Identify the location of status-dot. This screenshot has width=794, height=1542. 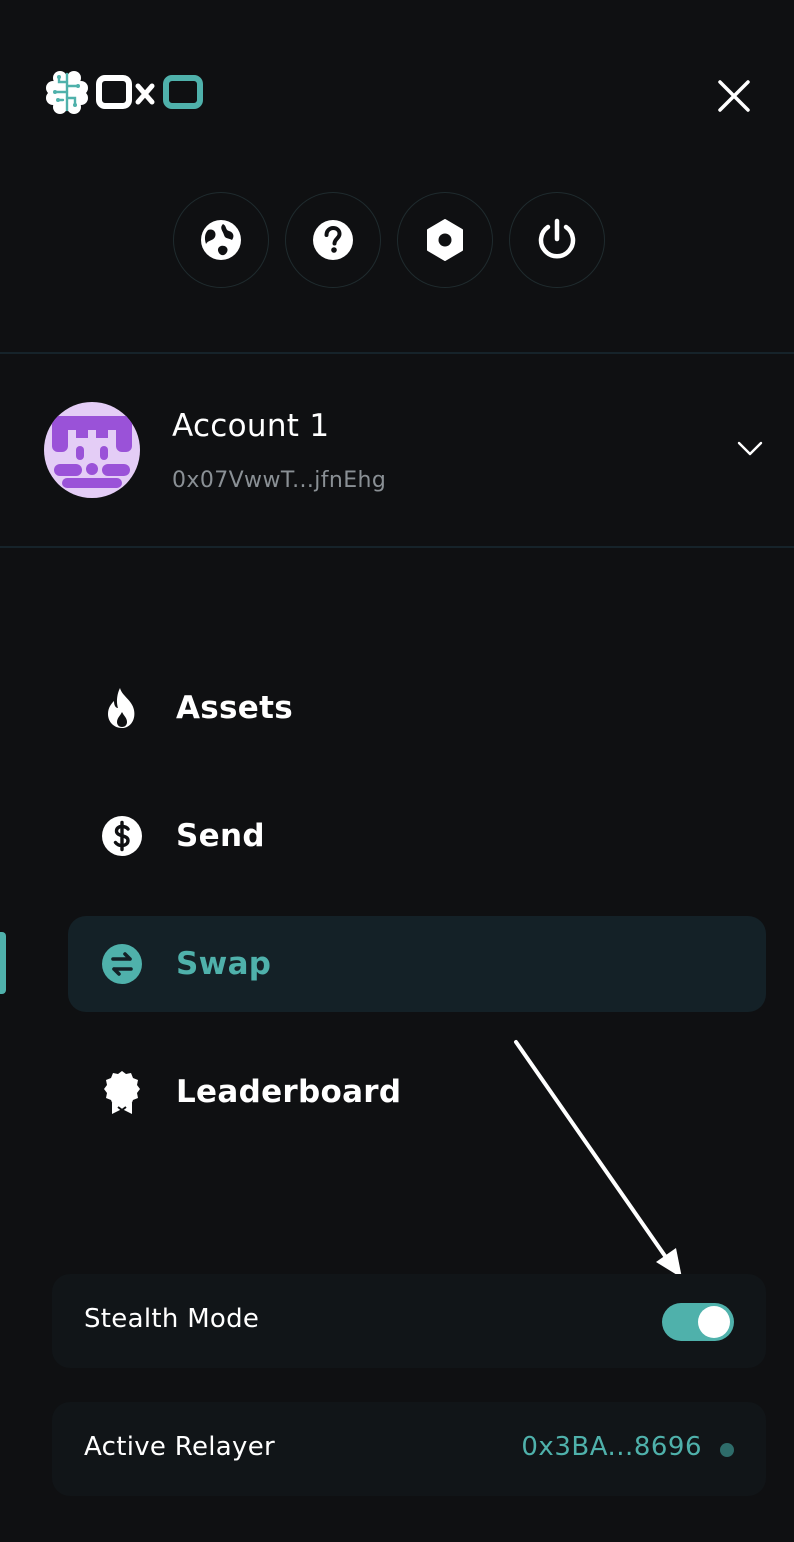
(727, 1450).